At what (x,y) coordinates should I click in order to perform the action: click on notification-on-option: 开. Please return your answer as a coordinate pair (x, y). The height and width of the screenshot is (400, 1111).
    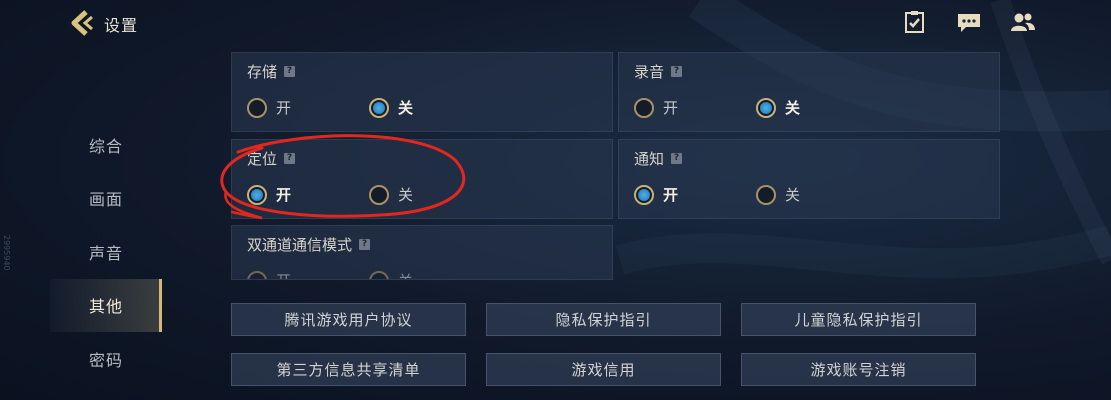
    Looking at the image, I should click on (656, 194).